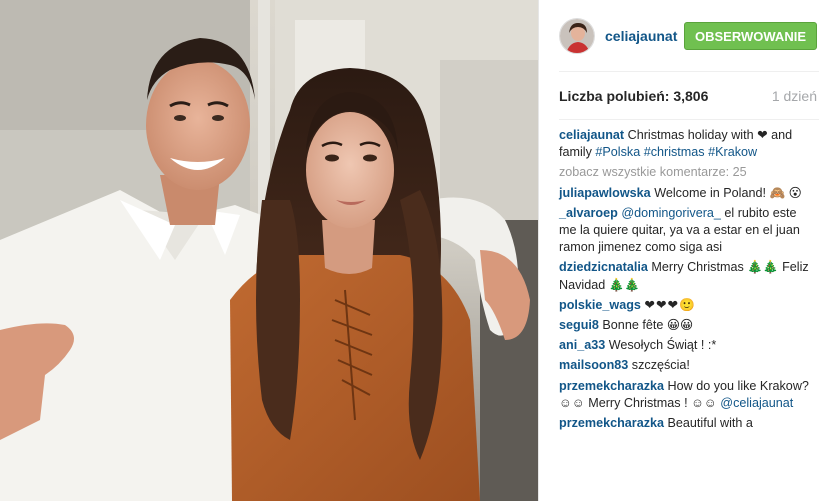 The height and width of the screenshot is (501, 823). I want to click on hashtag-christmas: #christmas, so click(674, 152).